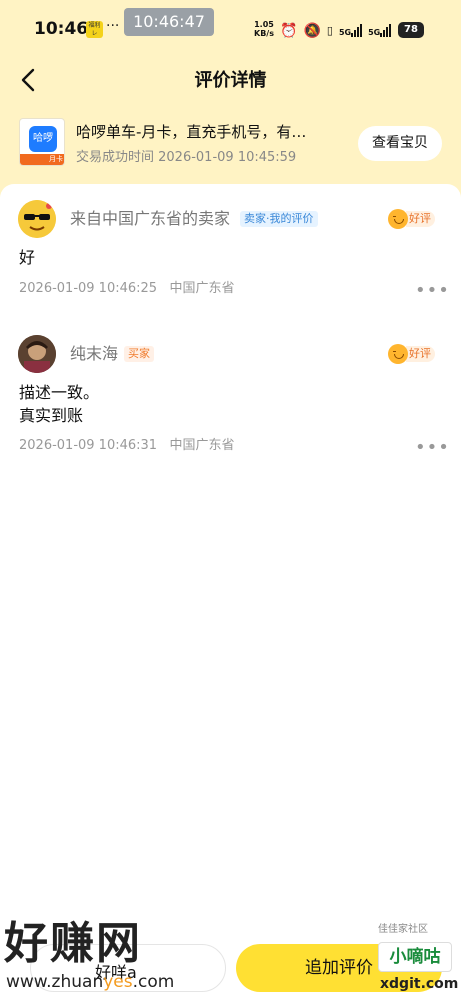 The height and width of the screenshot is (1000, 461). I want to click on watermark-url-part: .com, so click(153, 982).